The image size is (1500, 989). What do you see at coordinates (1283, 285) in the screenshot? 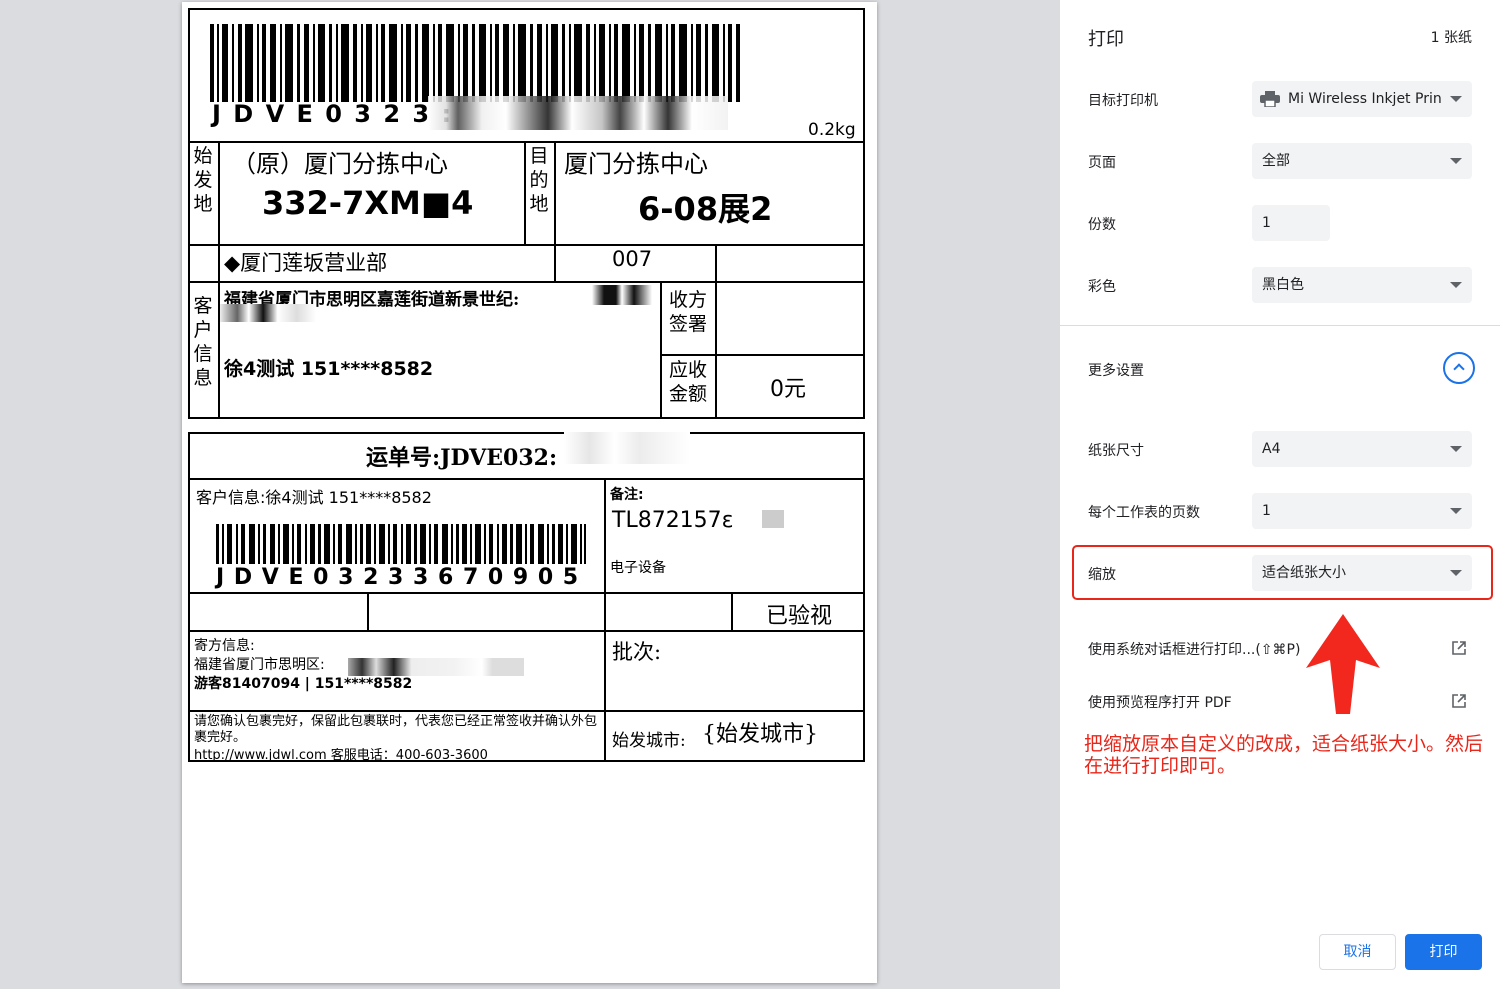
I see `color-value: 黑白色` at bounding box center [1283, 285].